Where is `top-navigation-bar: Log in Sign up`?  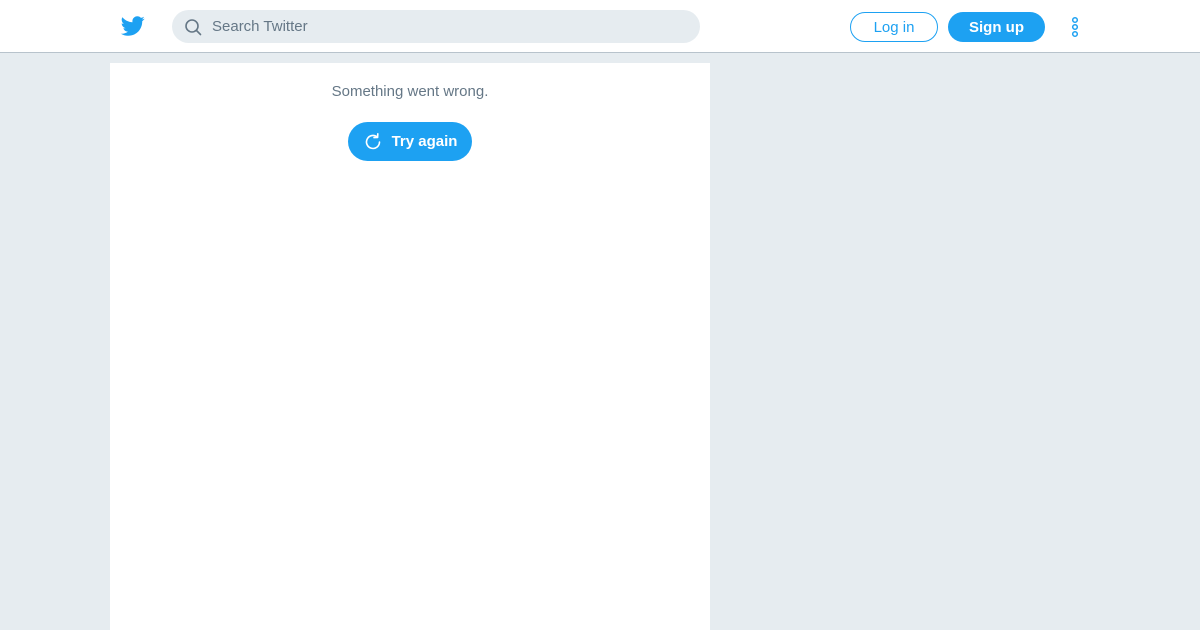
top-navigation-bar: Log in Sign up is located at coordinates (600, 26).